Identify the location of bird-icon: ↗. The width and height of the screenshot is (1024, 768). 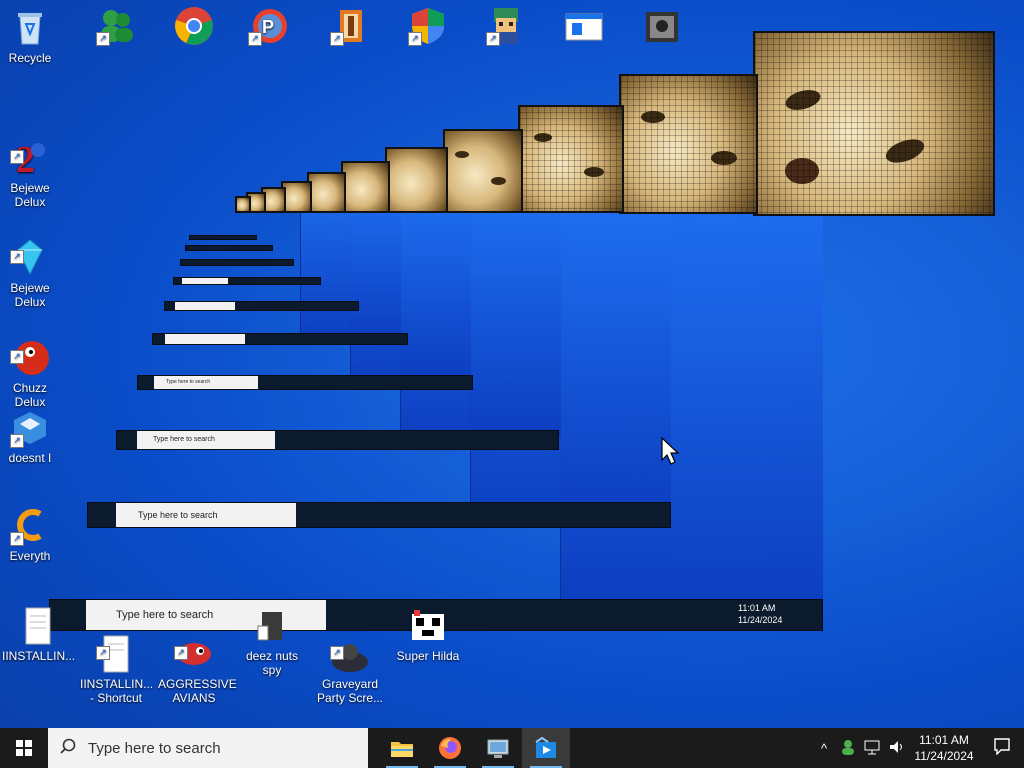
(194, 642).